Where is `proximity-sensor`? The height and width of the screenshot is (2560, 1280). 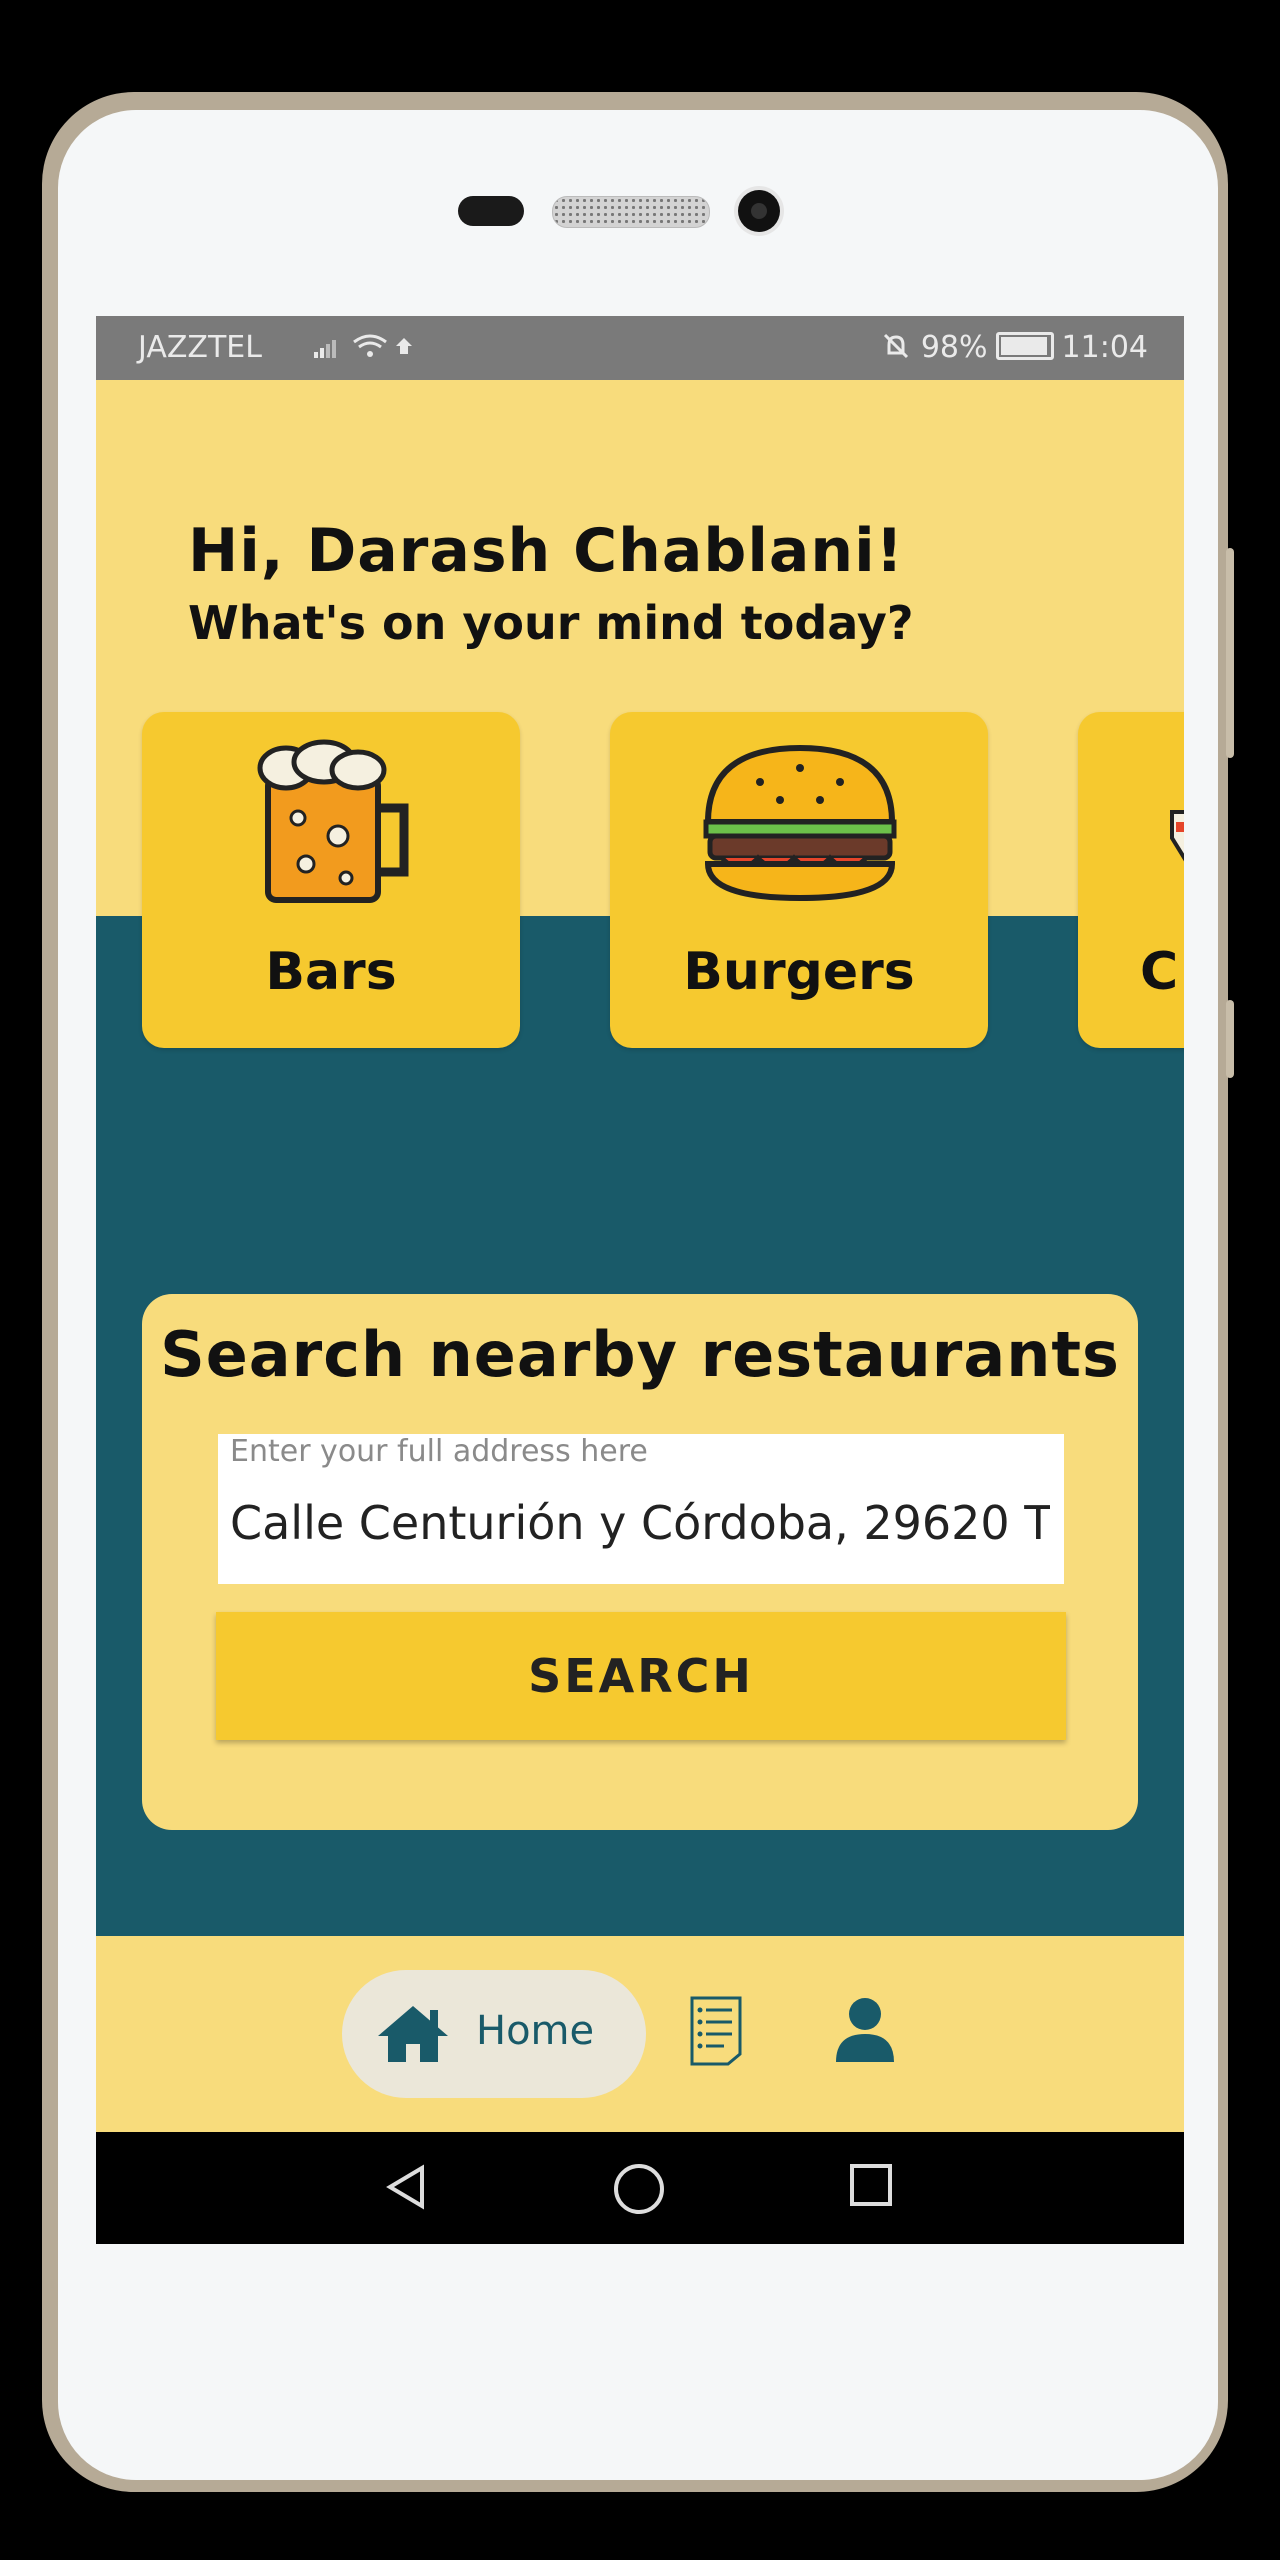
proximity-sensor is located at coordinates (491, 211).